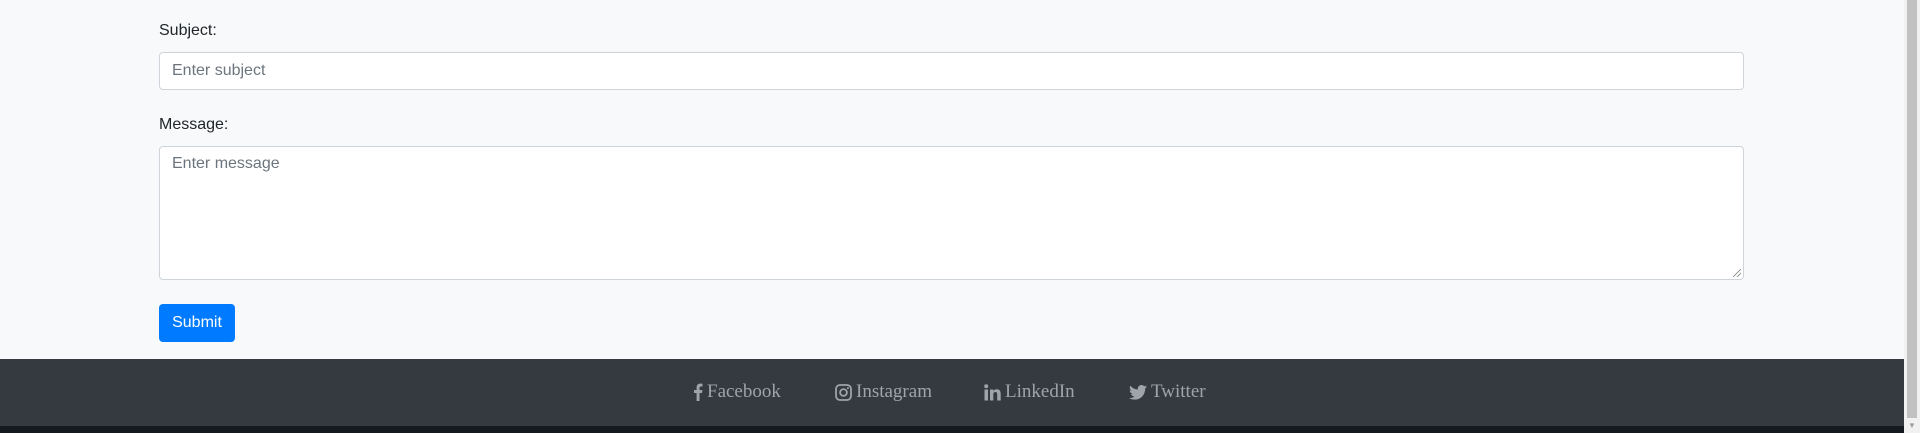 The image size is (1920, 433). What do you see at coordinates (1737, 273) in the screenshot?
I see `resize-handle` at bounding box center [1737, 273].